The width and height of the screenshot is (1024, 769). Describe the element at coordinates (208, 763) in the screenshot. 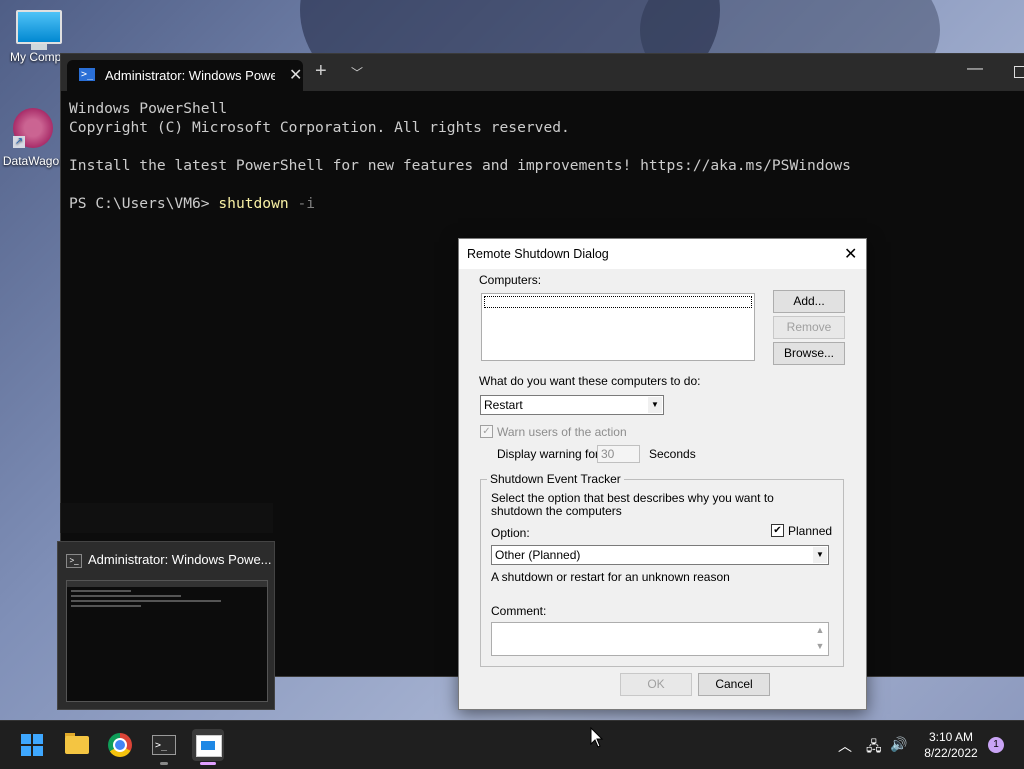

I see `active-indicator` at that location.